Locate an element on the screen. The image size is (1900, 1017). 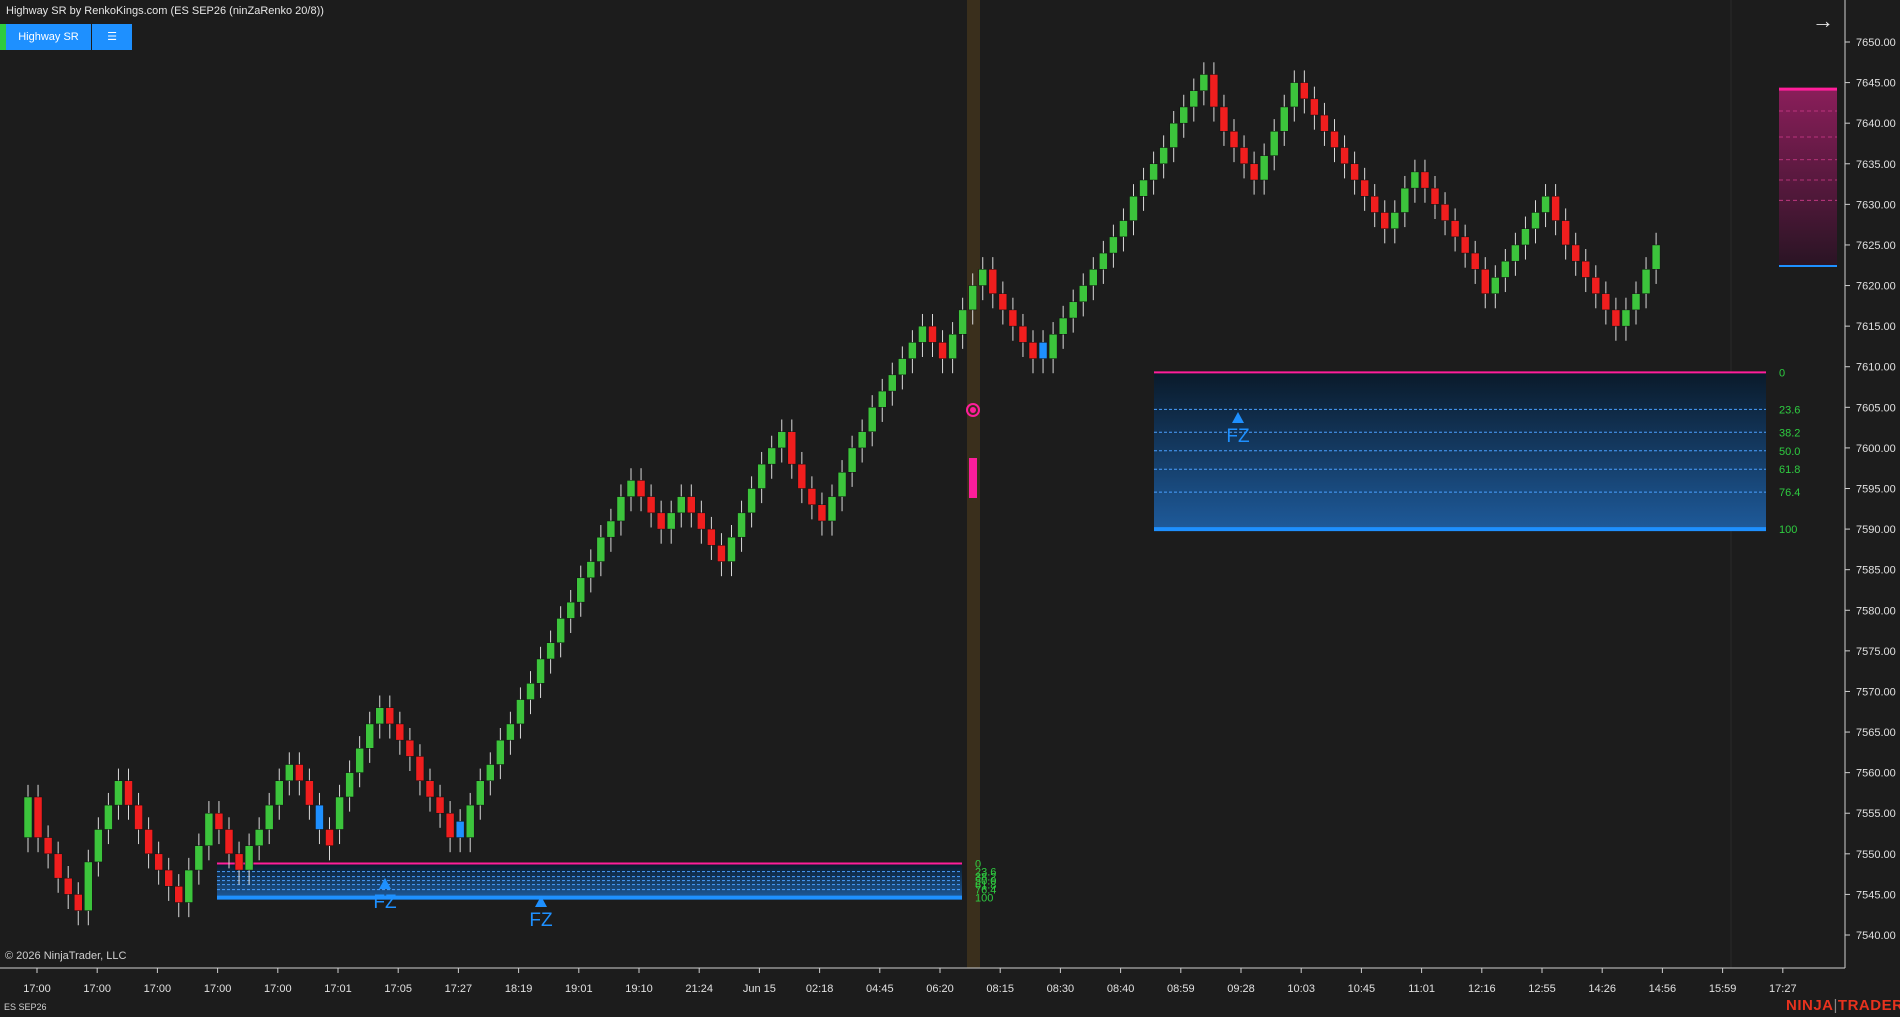
x-axis-label: 21:24 is located at coordinates (699, 989).